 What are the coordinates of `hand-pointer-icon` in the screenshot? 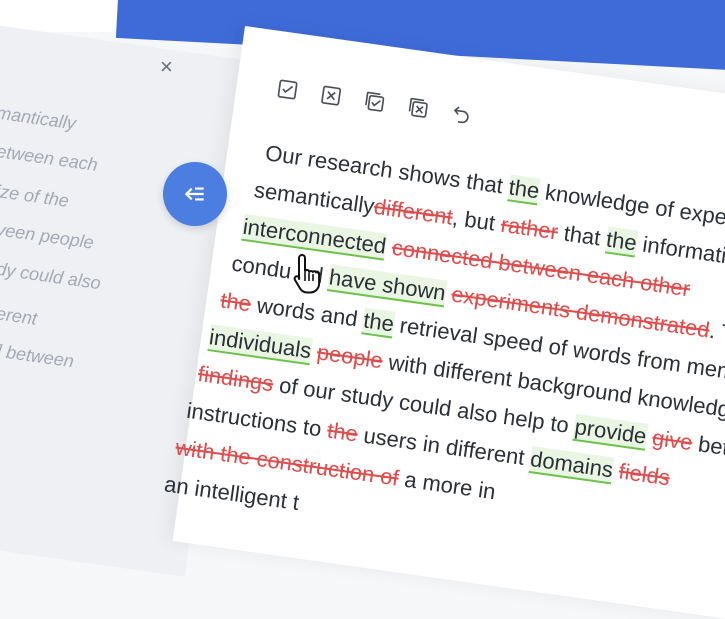 It's located at (308, 274).